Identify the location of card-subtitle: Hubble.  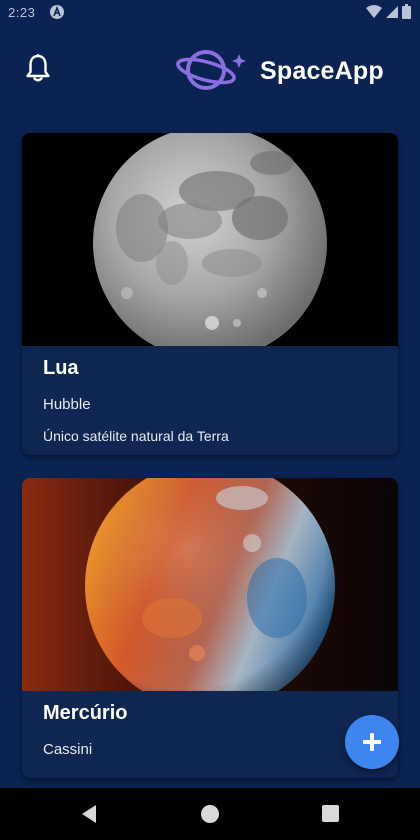
(67, 404).